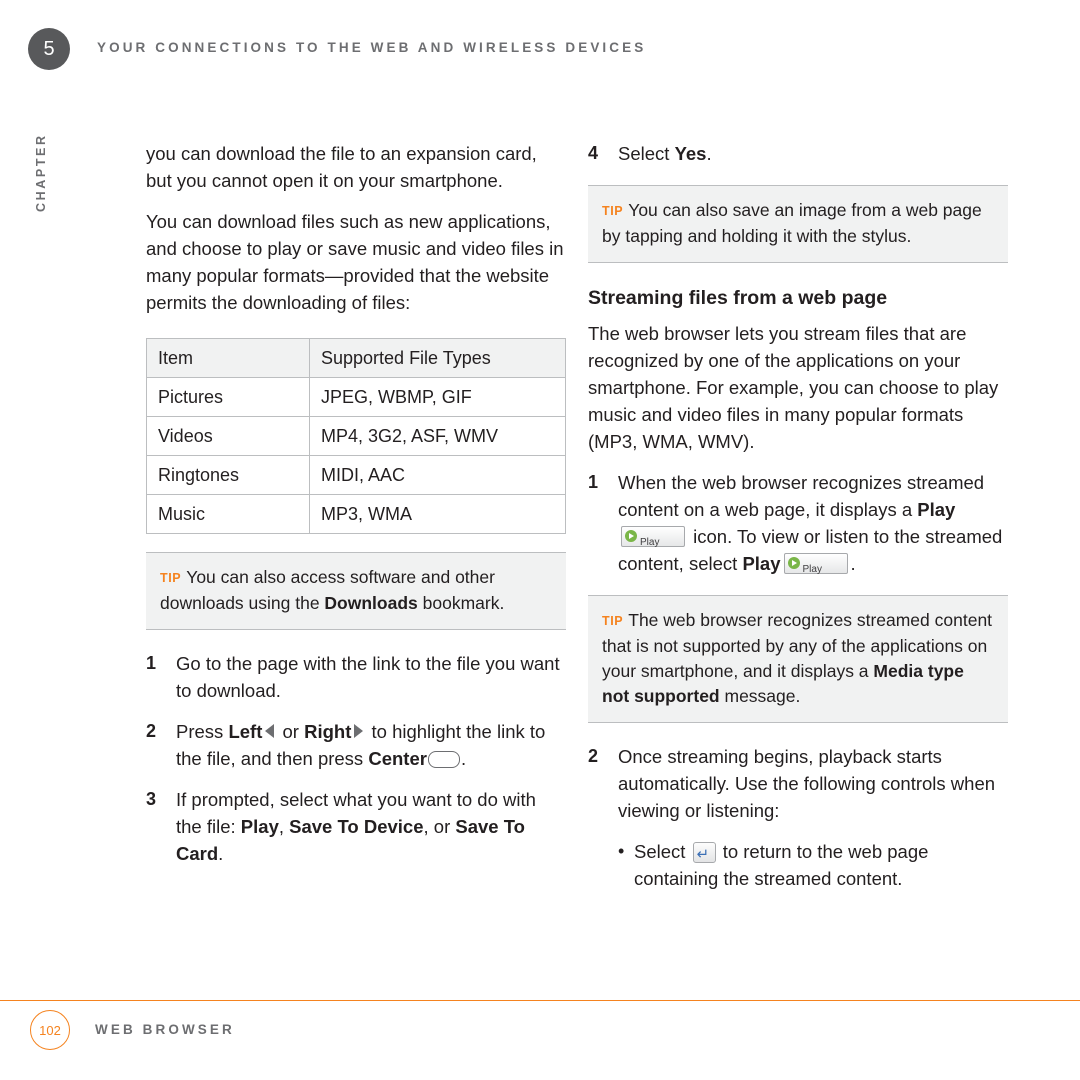 This screenshot has height=1080, width=1080. I want to click on tip-text-b: message., so click(760, 696).